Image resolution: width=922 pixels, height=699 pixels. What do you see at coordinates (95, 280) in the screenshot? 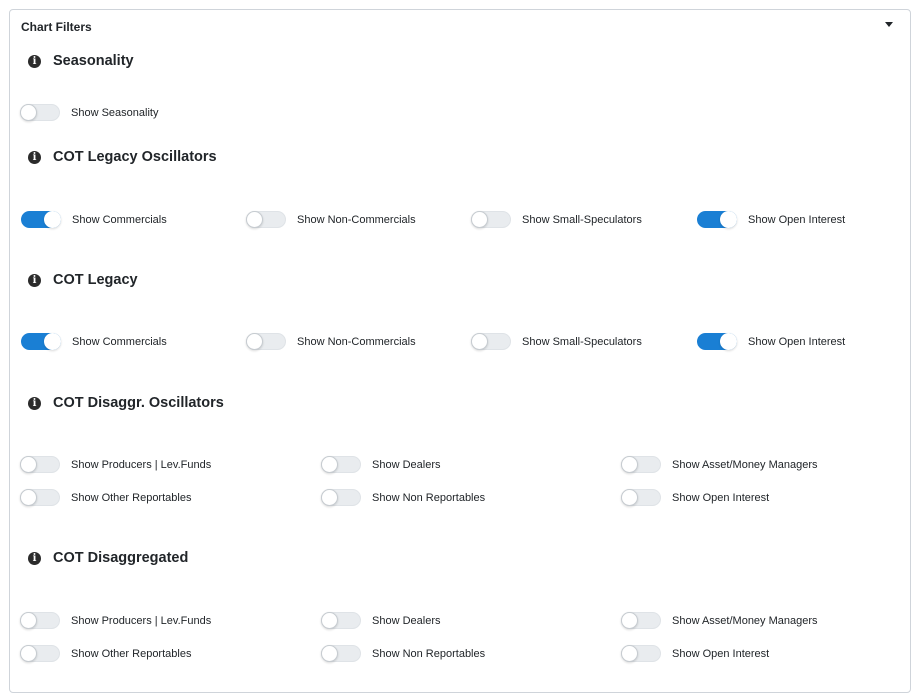
I see `section-title: COT Legacy` at bounding box center [95, 280].